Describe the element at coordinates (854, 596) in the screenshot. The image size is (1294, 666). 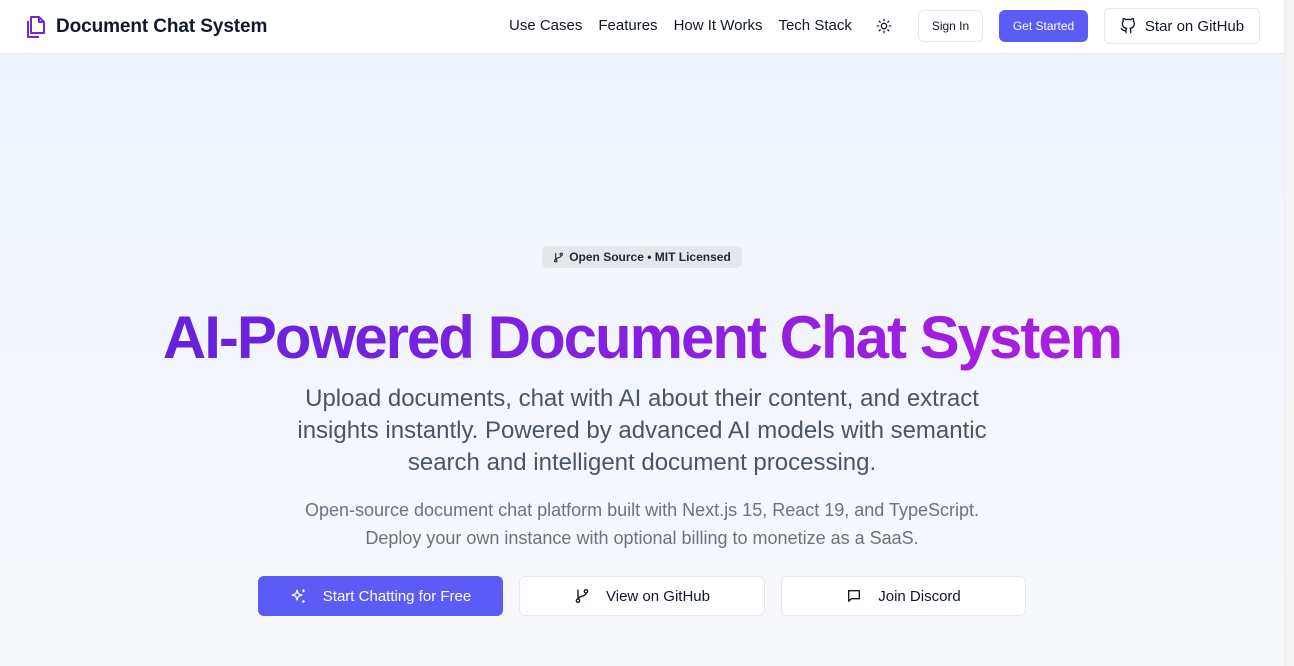
I see `message-square-icon` at that location.